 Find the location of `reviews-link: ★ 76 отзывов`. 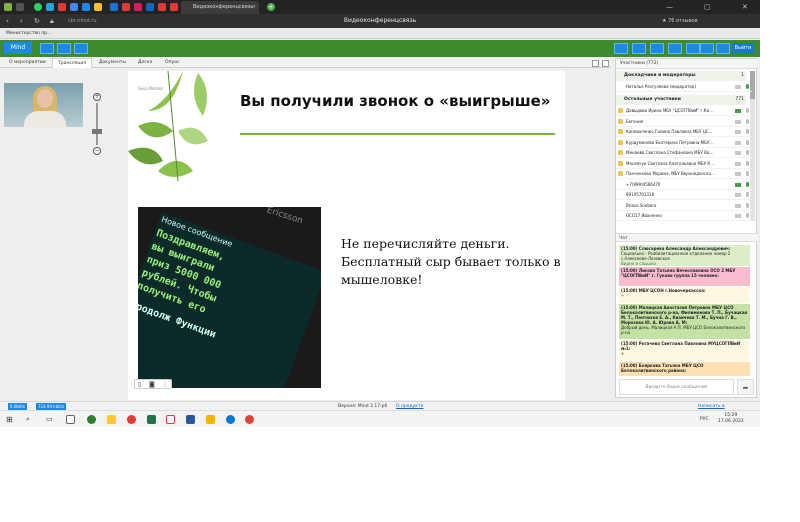

reviews-link: ★ 76 отзывов is located at coordinates (680, 21).